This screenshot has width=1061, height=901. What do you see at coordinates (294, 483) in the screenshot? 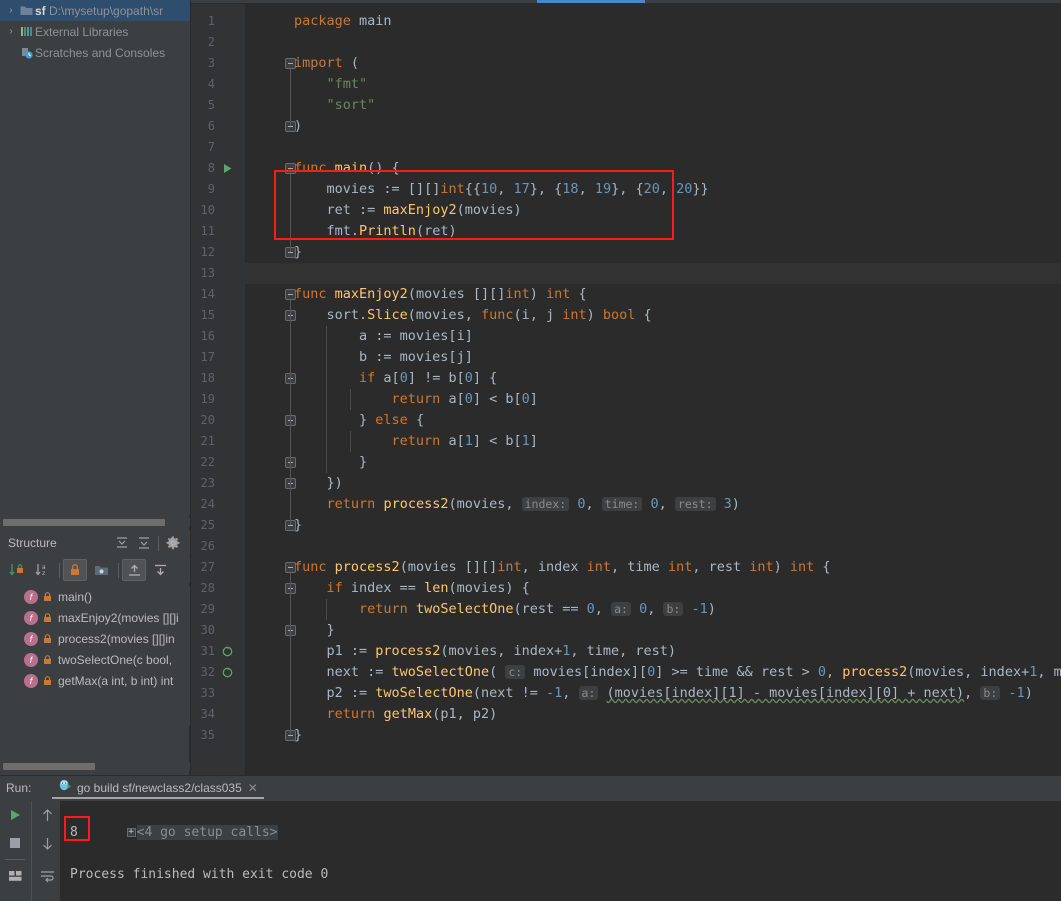
I see `code-line: })` at bounding box center [294, 483].